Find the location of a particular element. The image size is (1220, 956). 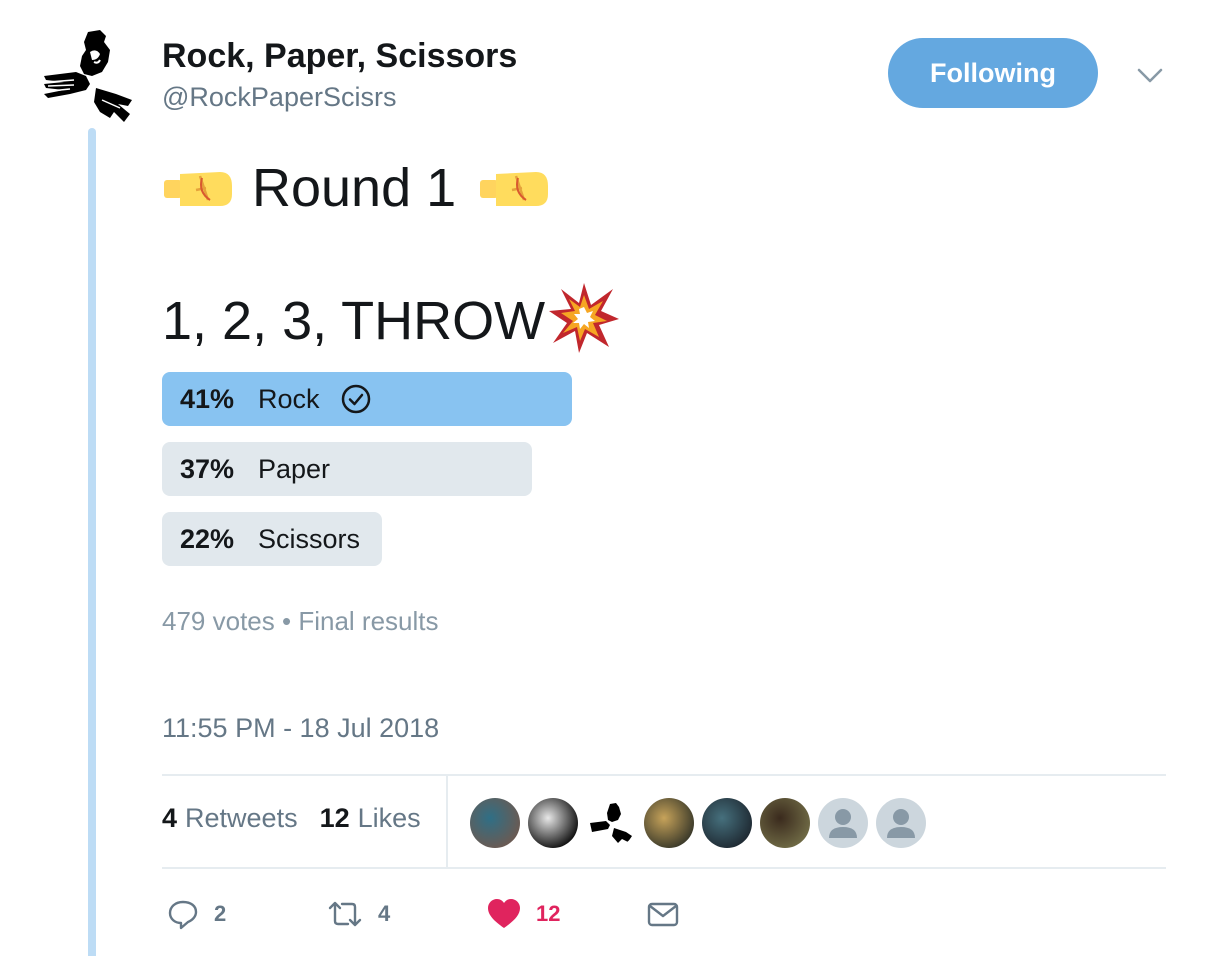

poll-option-rock: 41% Rock is located at coordinates (367, 399).